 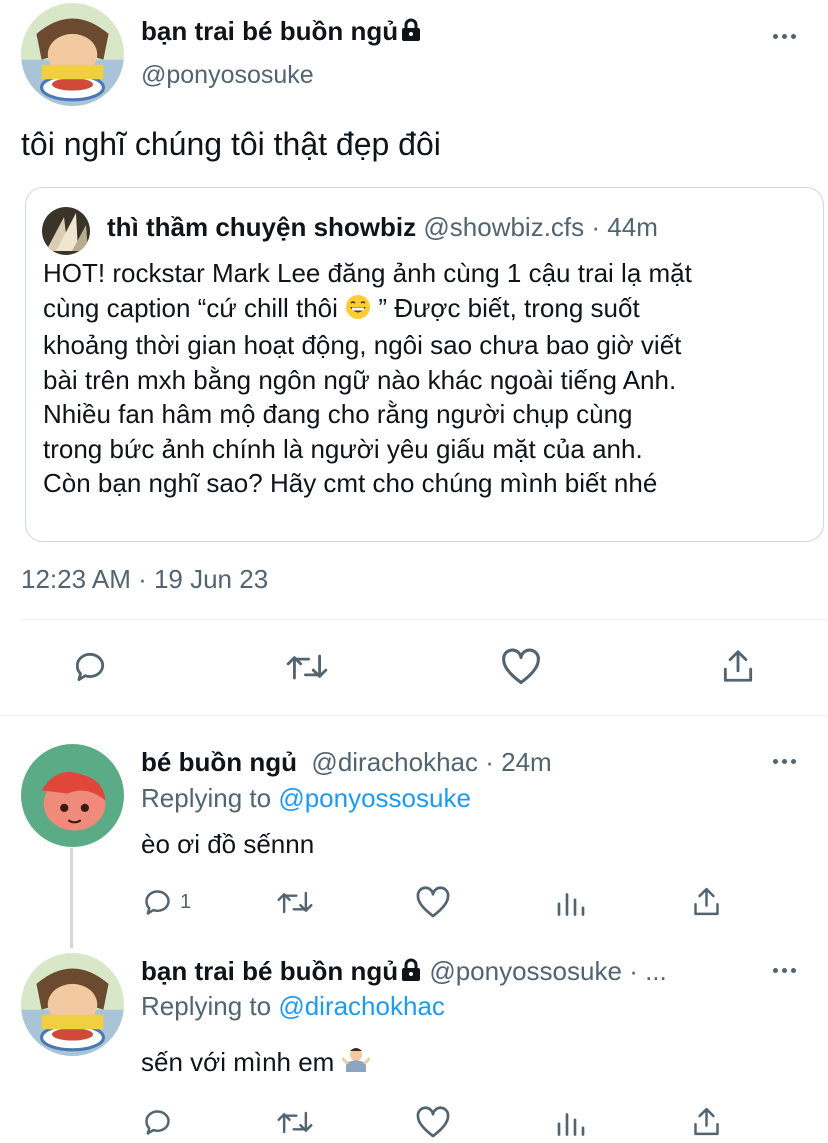 I want to click on author-display-name: bạn trai bé buồn ngủ, so click(x=270, y=31).